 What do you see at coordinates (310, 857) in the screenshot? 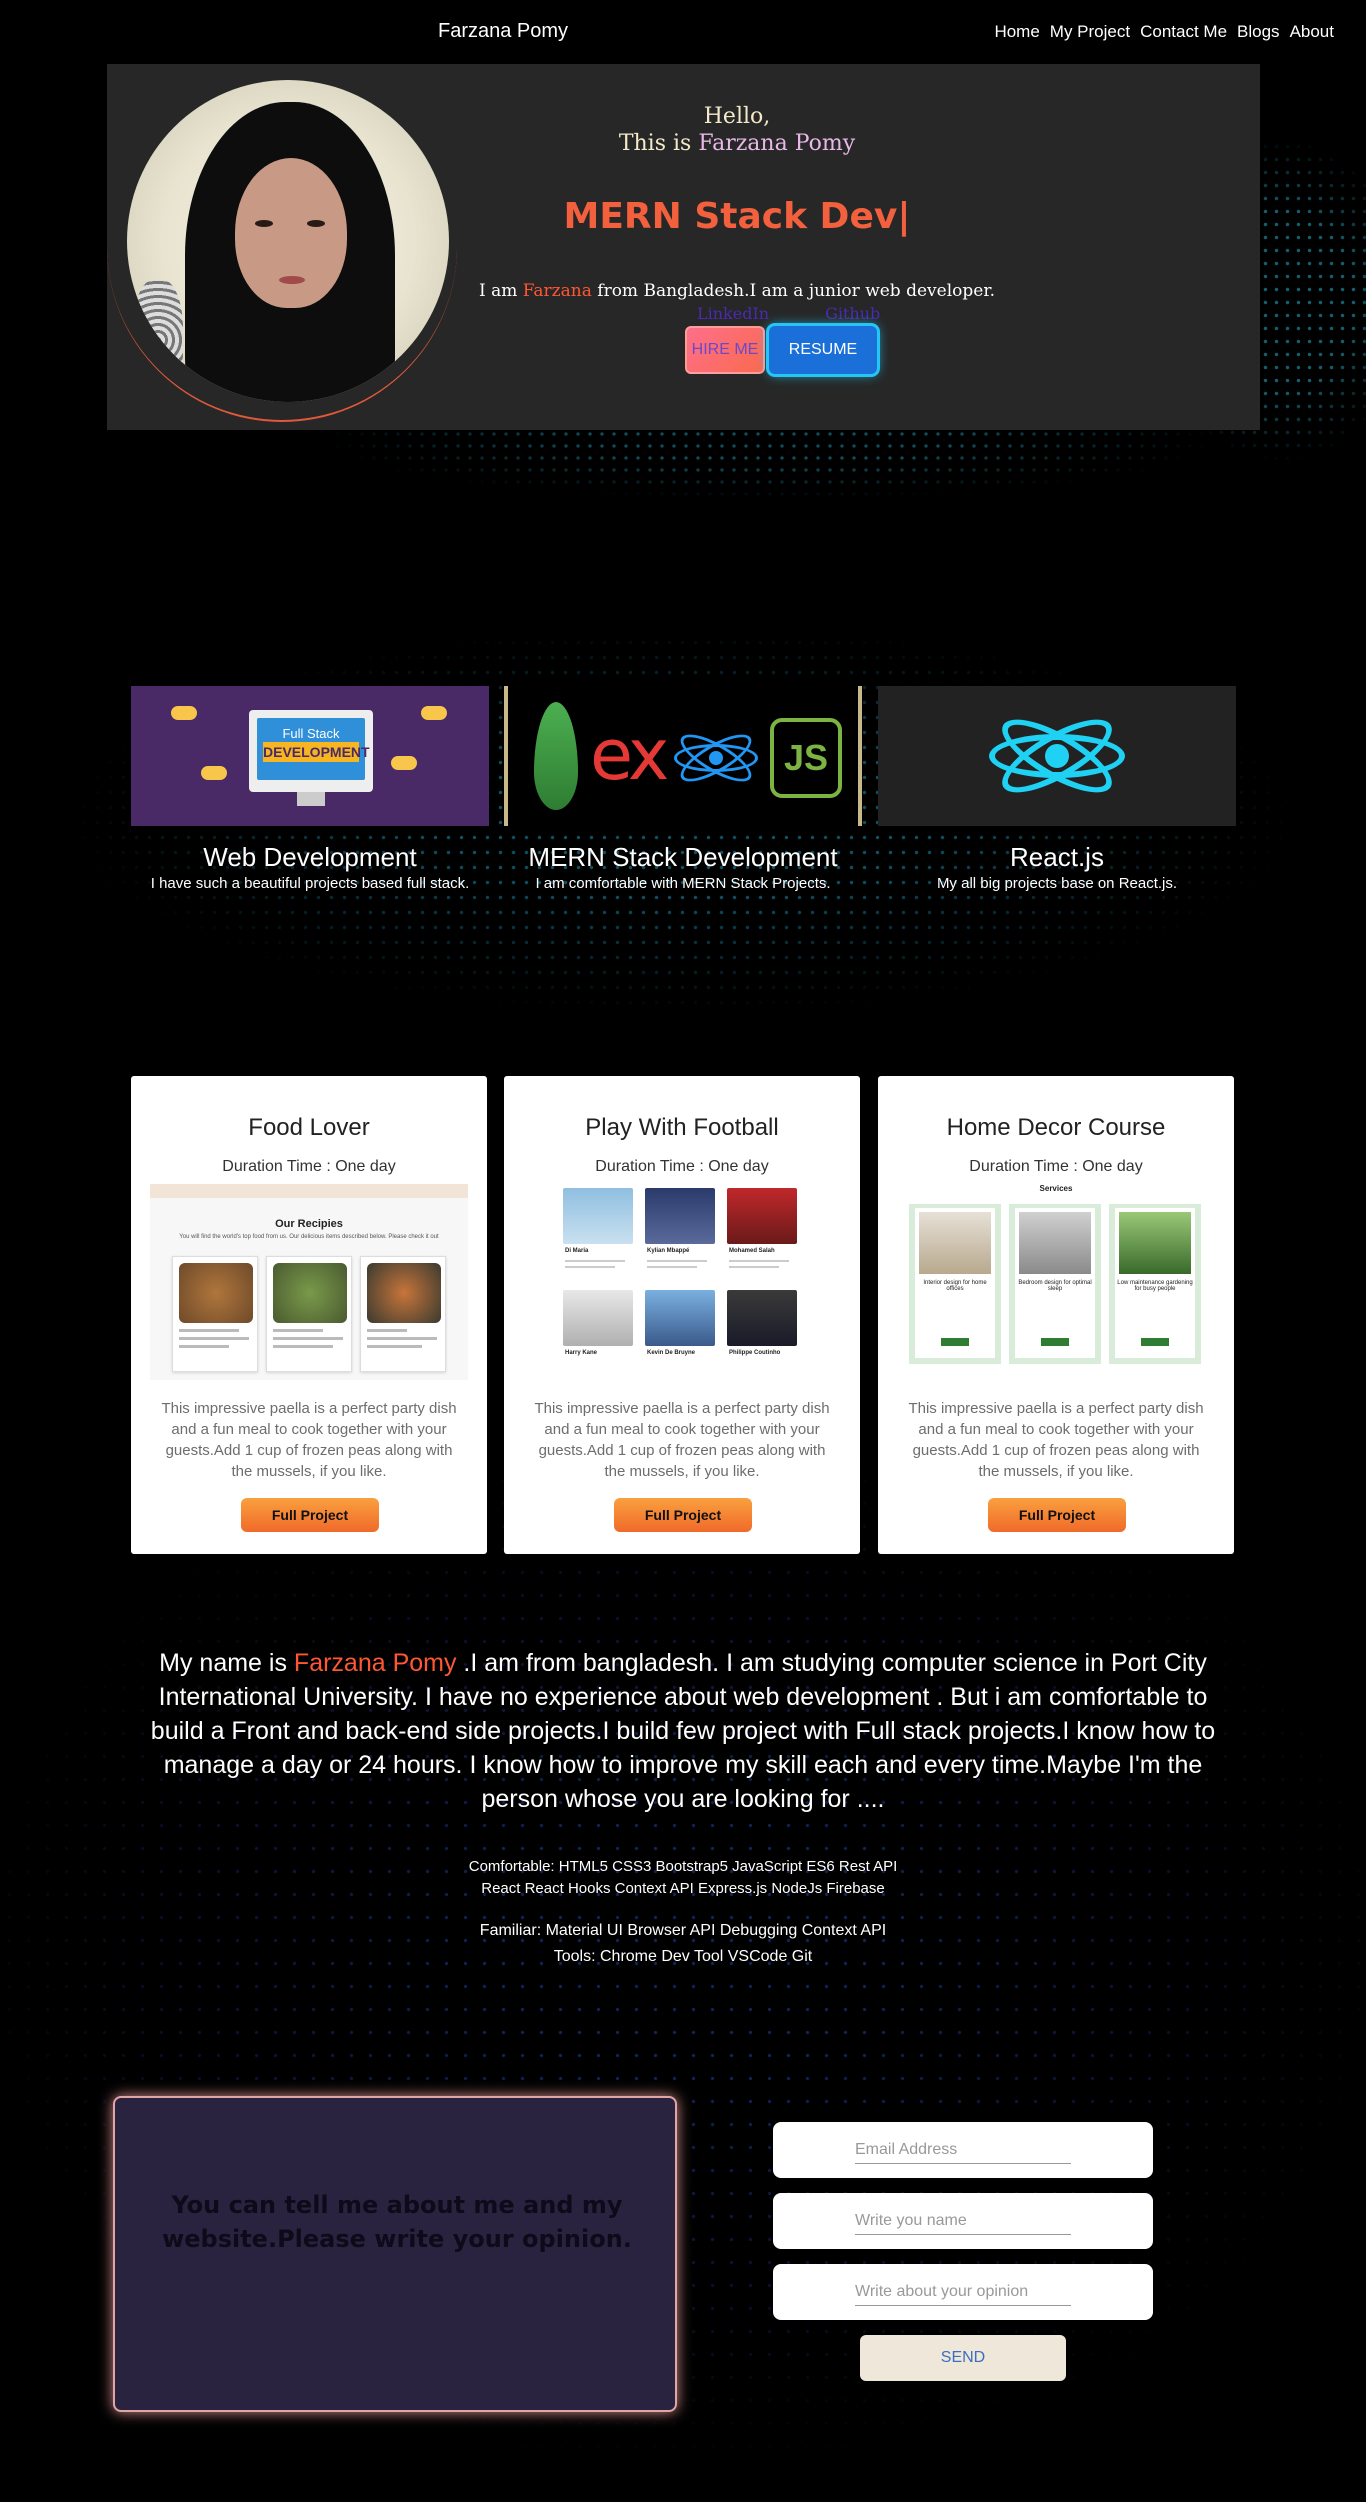
I see `service-title: Web Development` at bounding box center [310, 857].